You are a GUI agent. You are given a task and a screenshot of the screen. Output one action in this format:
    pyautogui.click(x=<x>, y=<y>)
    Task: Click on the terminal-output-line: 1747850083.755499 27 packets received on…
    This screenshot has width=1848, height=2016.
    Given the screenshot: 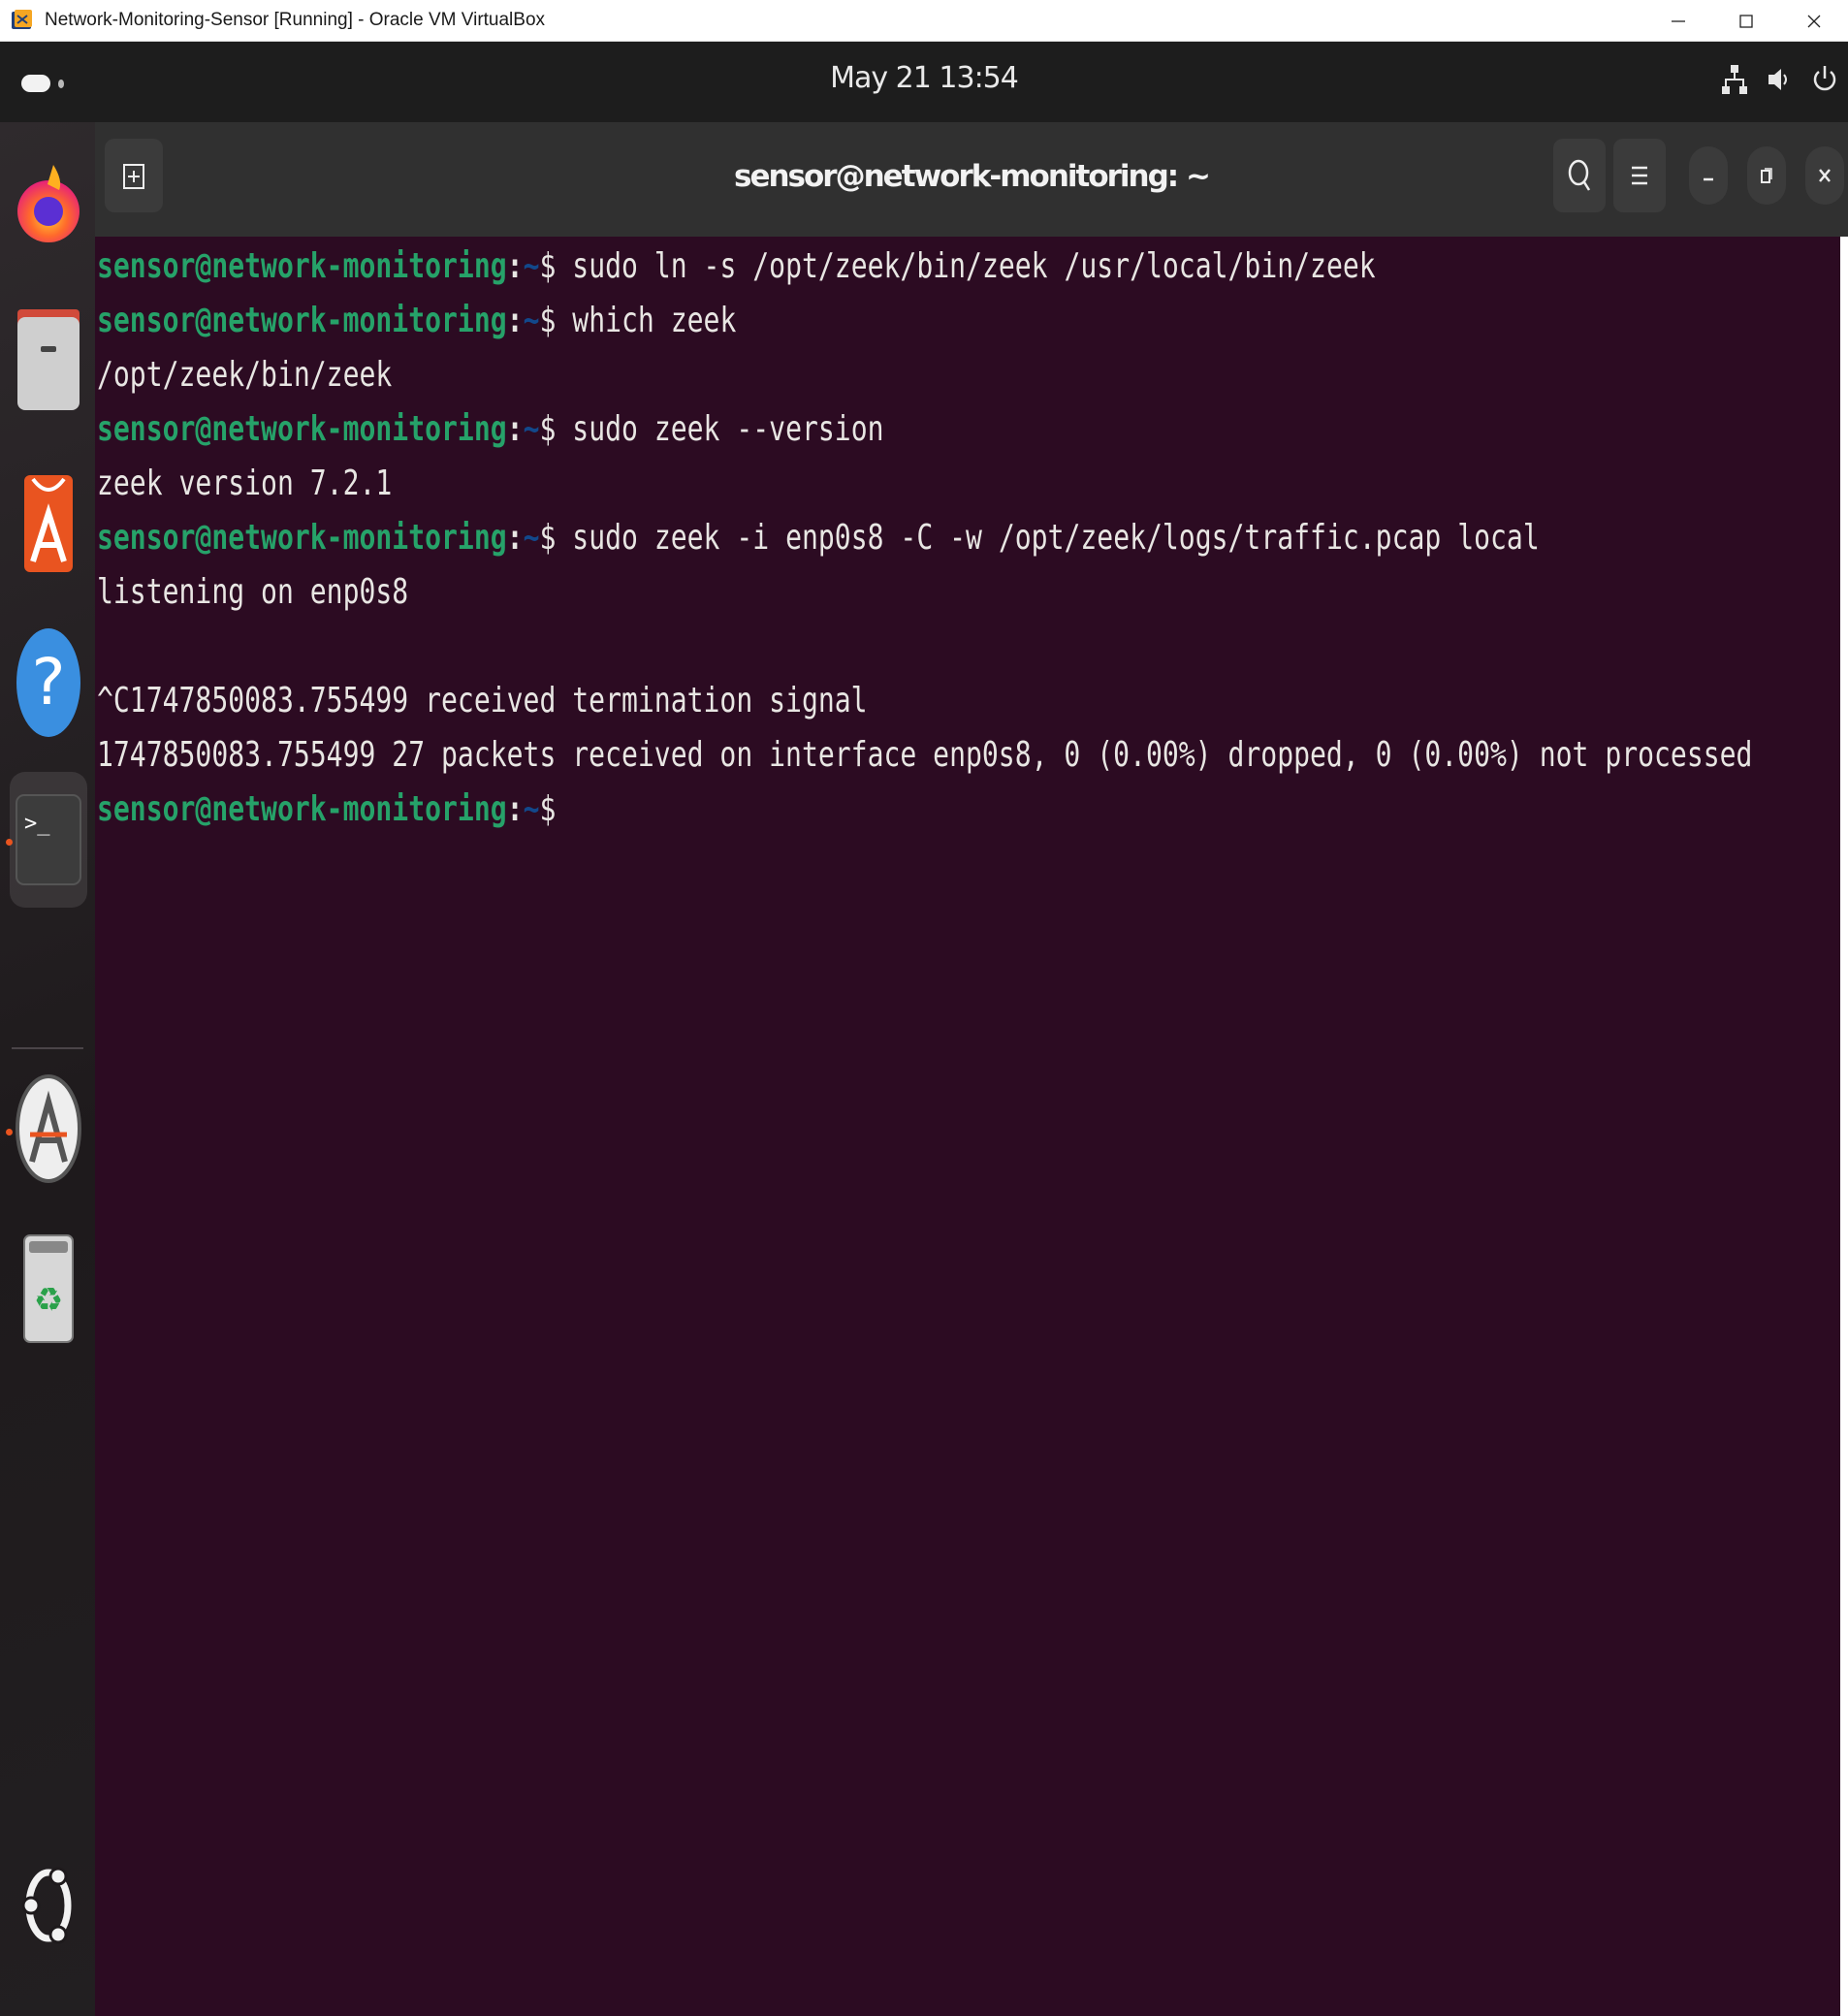 What is the action you would take?
    pyautogui.click(x=925, y=755)
    